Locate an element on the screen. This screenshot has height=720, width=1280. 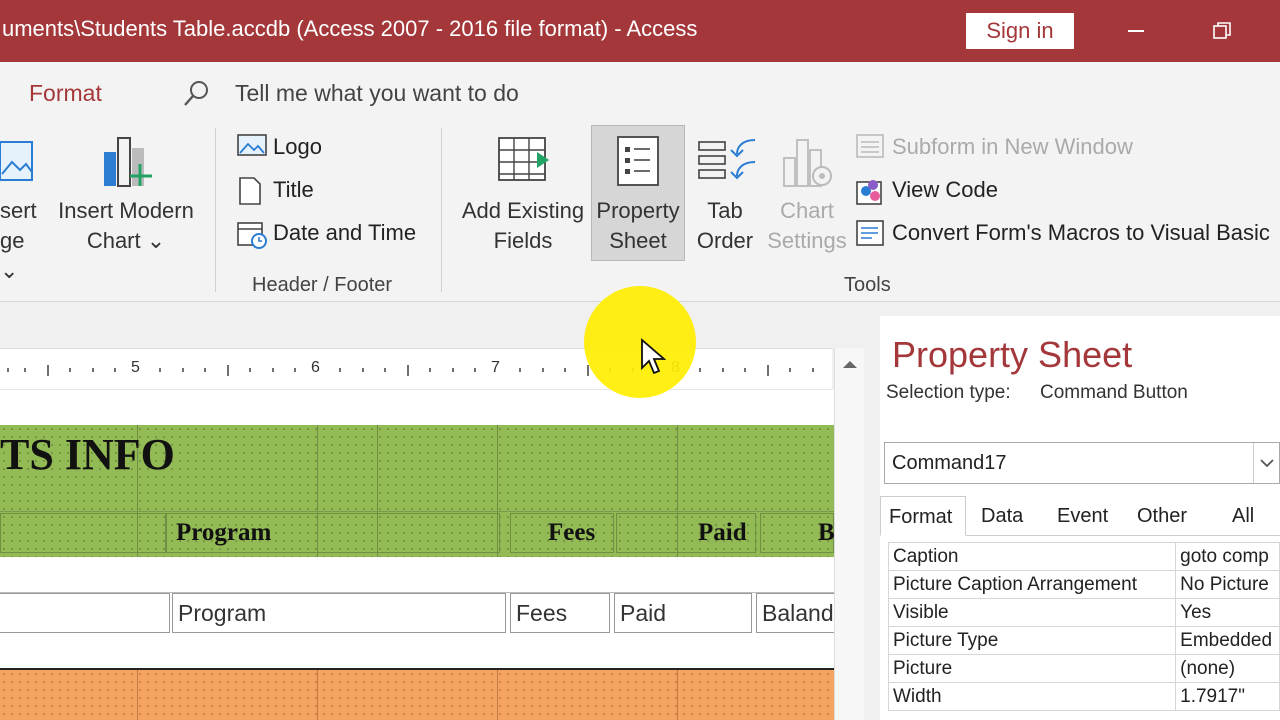
property-row: Picture Type Embedded is located at coordinates (1083, 640).